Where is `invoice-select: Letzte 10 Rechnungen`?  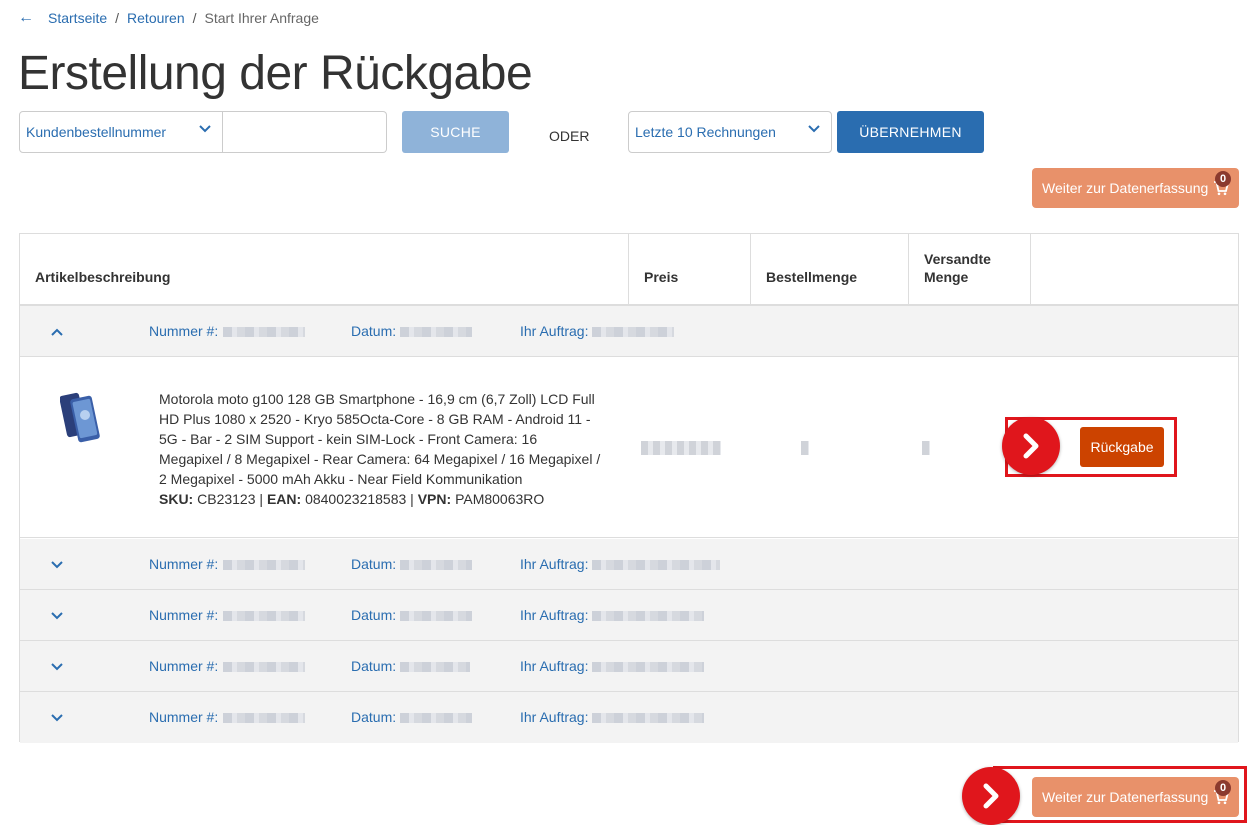 invoice-select: Letzte 10 Rechnungen is located at coordinates (730, 132).